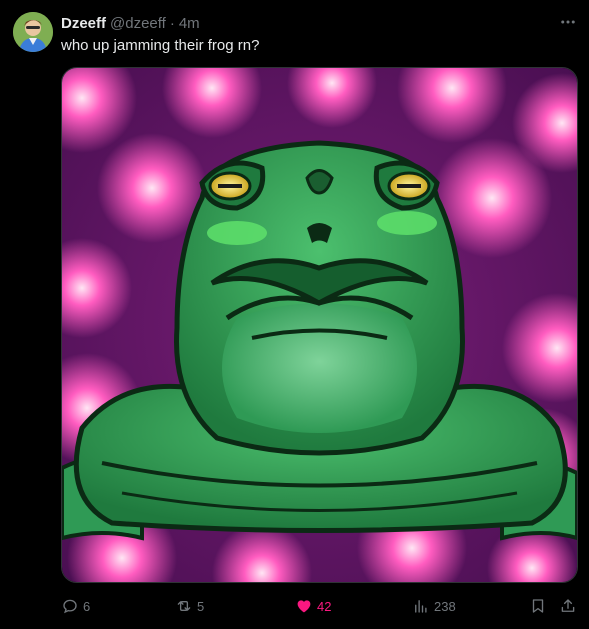 The height and width of the screenshot is (629, 589). What do you see at coordinates (70, 606) in the screenshot?
I see `reply-icon` at bounding box center [70, 606].